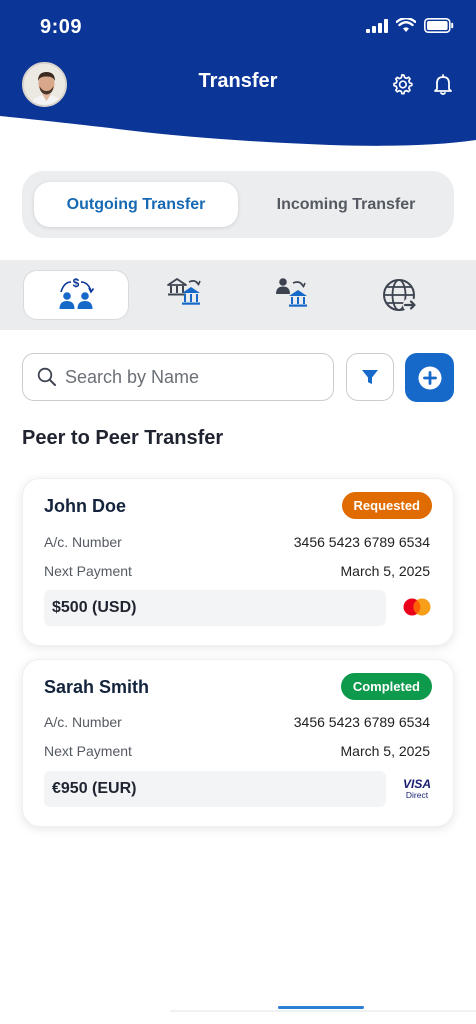 The image size is (476, 1024). I want to click on payee-name: John Doe, so click(85, 506).